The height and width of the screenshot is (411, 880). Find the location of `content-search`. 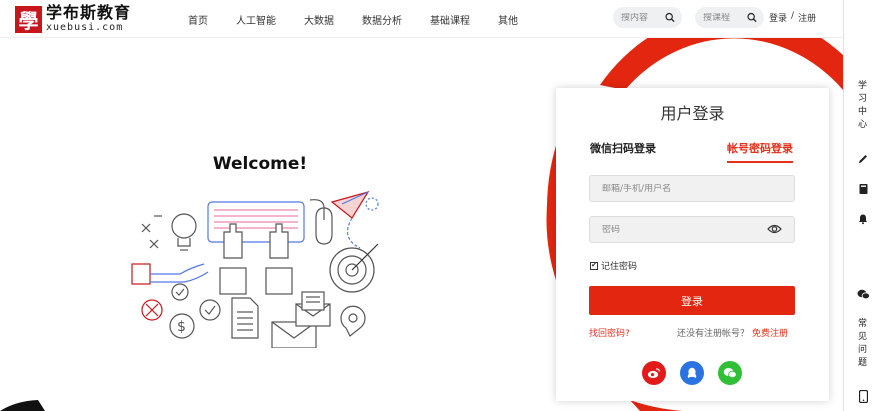

content-search is located at coordinates (647, 17).